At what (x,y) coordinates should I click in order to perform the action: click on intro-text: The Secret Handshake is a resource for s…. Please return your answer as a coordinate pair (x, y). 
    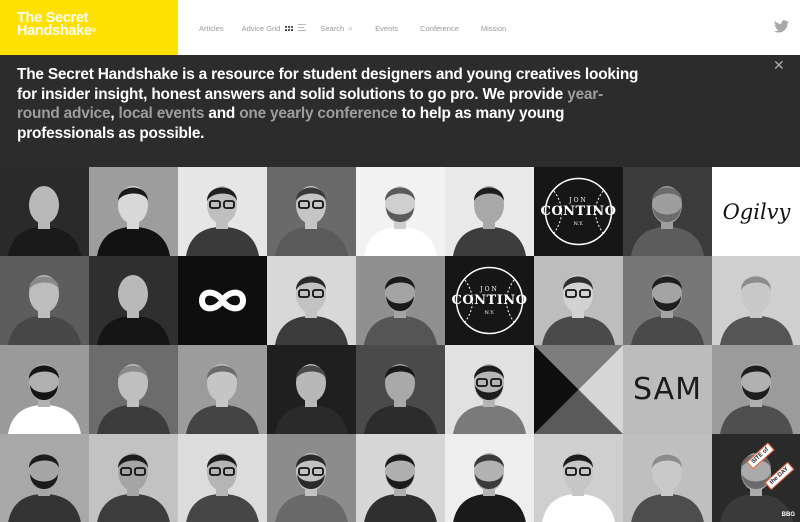
    Looking at the image, I should click on (328, 104).